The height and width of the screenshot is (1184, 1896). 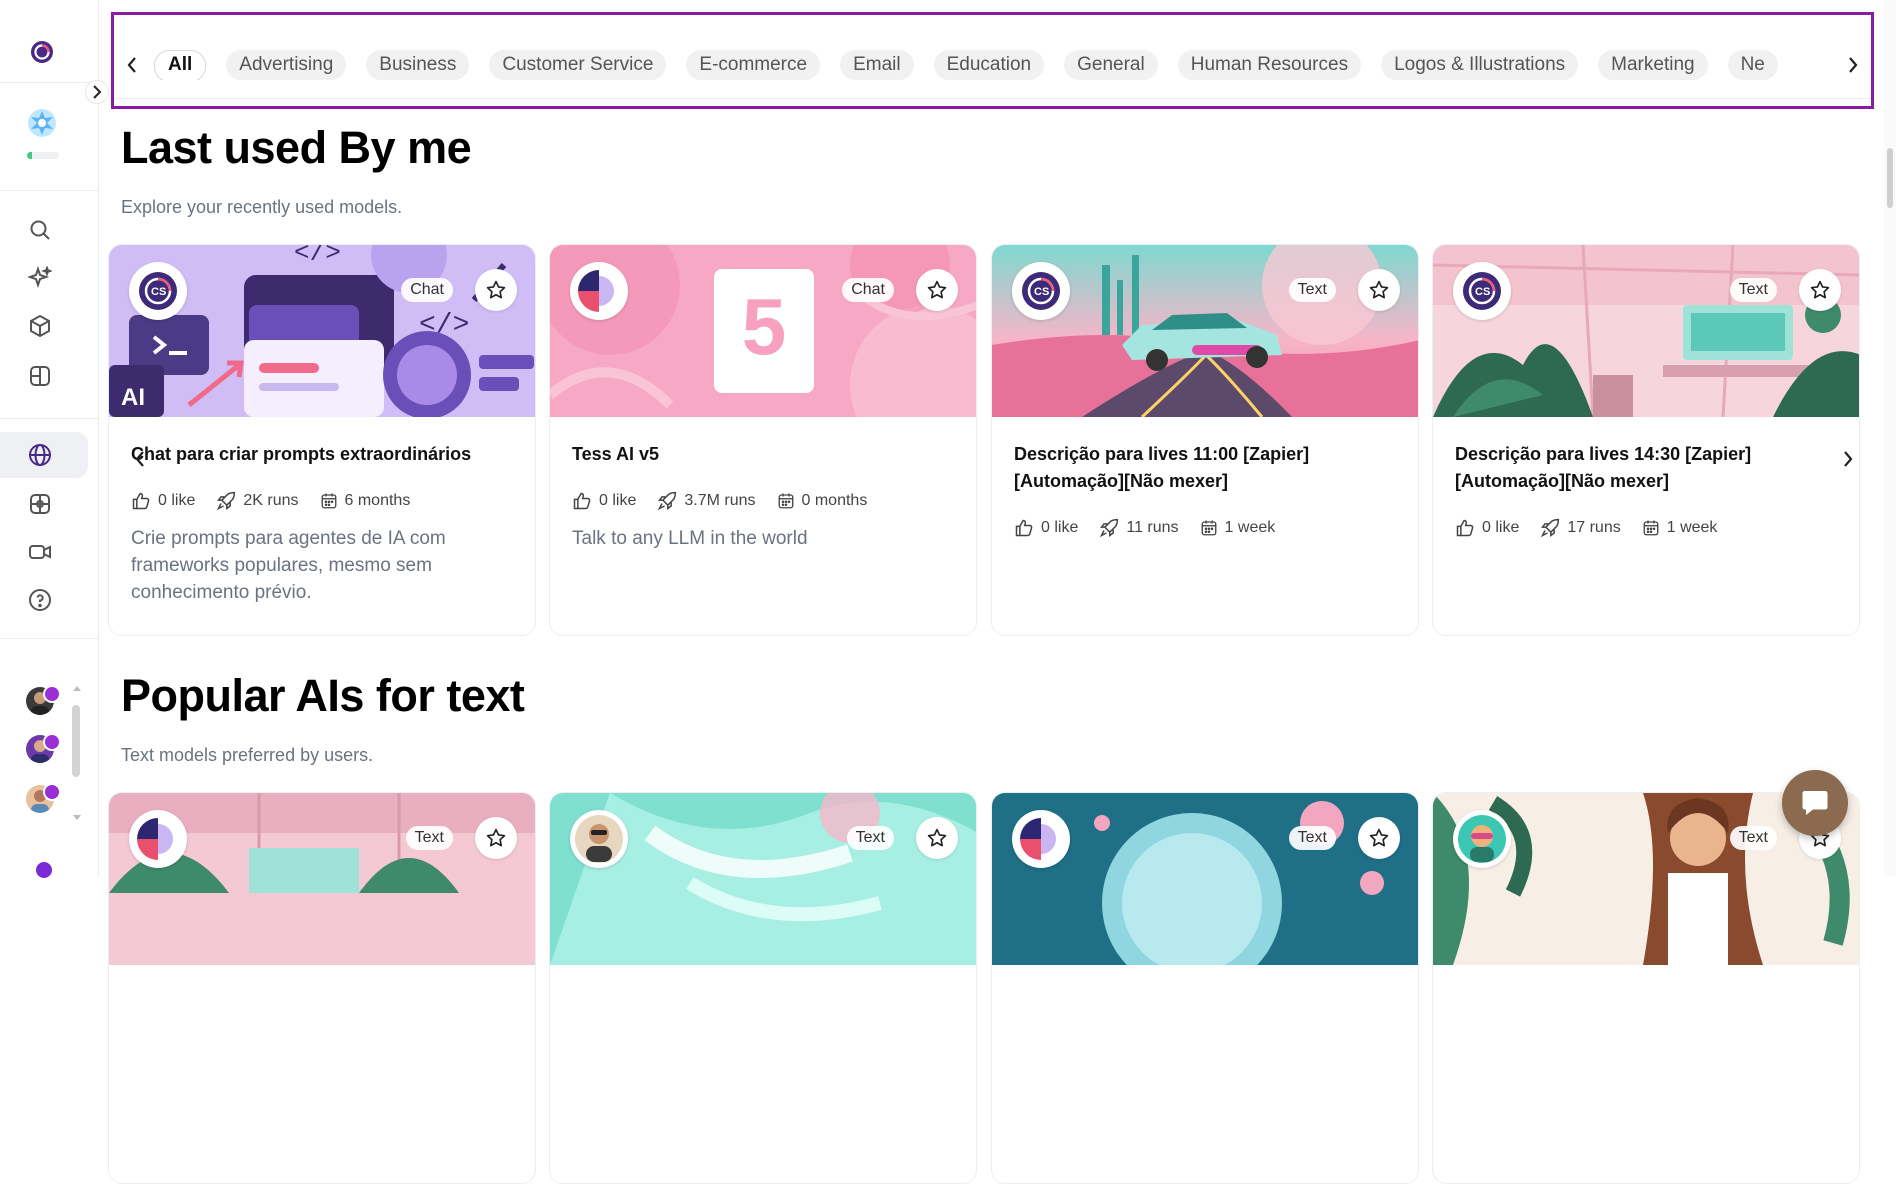 I want to click on app-logo, so click(x=42, y=52).